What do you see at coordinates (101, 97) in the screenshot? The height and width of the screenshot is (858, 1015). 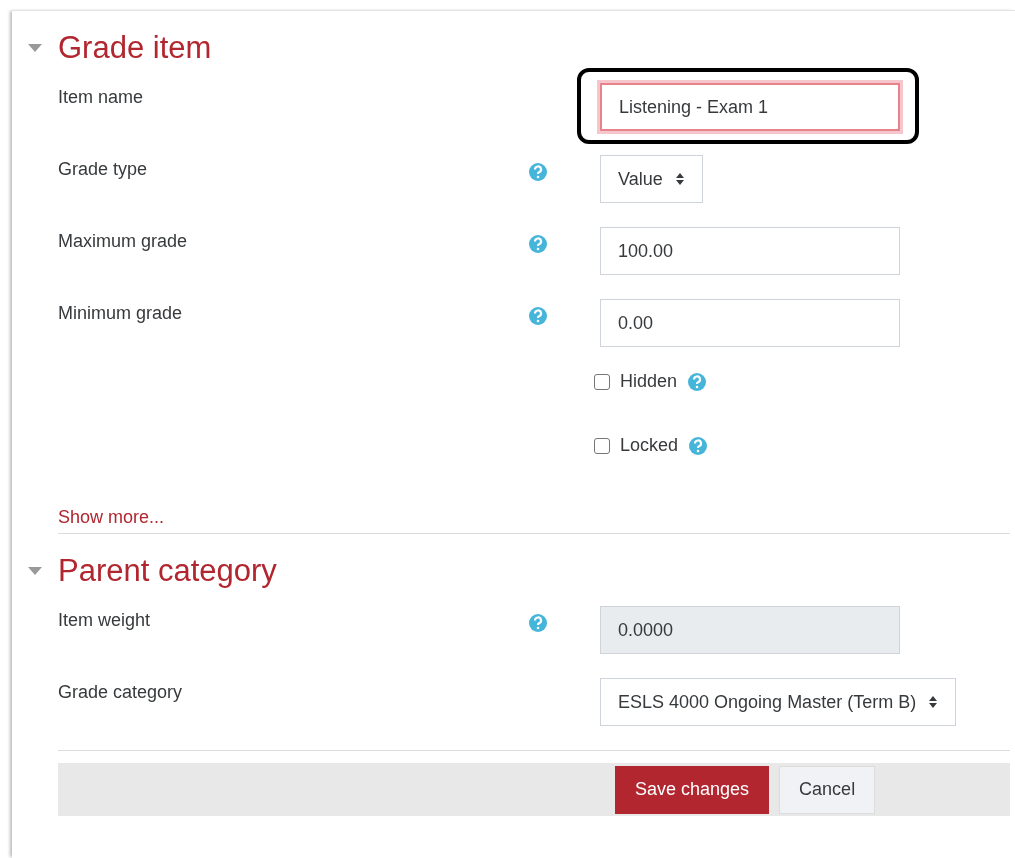 I see `field-label: Item name` at bounding box center [101, 97].